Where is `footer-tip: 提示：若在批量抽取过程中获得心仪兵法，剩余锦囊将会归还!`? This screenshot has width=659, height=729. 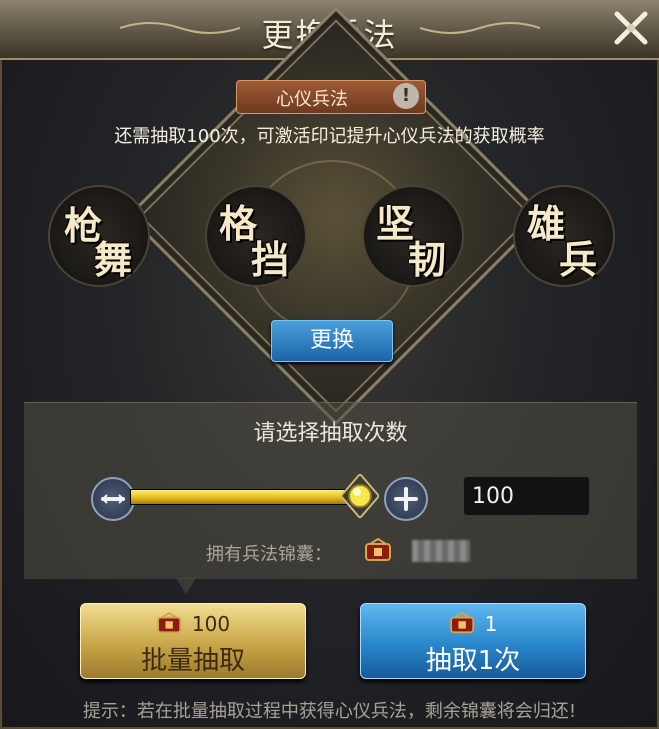 footer-tip: 提示：若在批量抽取过程中获得心仪兵法，剩余锦囊将会归还! is located at coordinates (329, 711).